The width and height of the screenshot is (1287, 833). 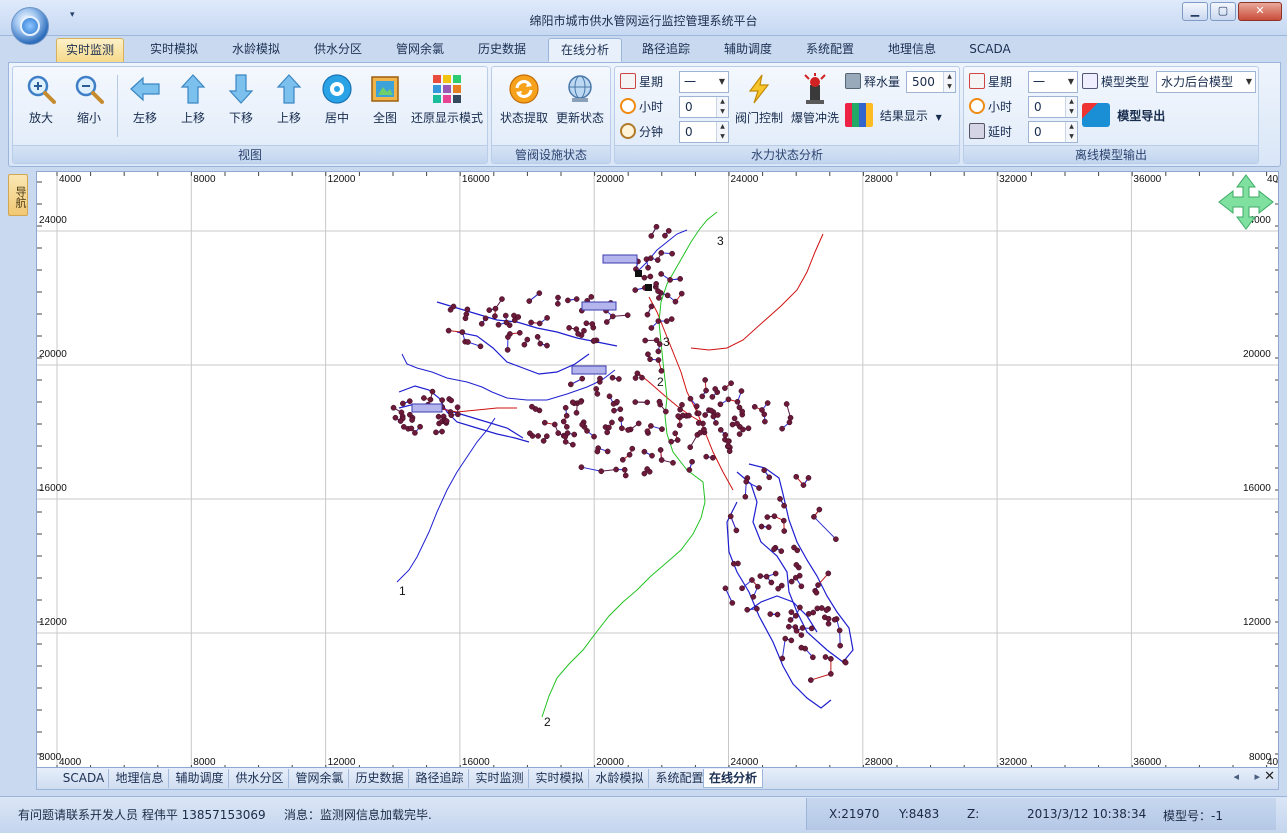 What do you see at coordinates (671, 398) in the screenshot?
I see `pipe-red` at bounding box center [671, 398].